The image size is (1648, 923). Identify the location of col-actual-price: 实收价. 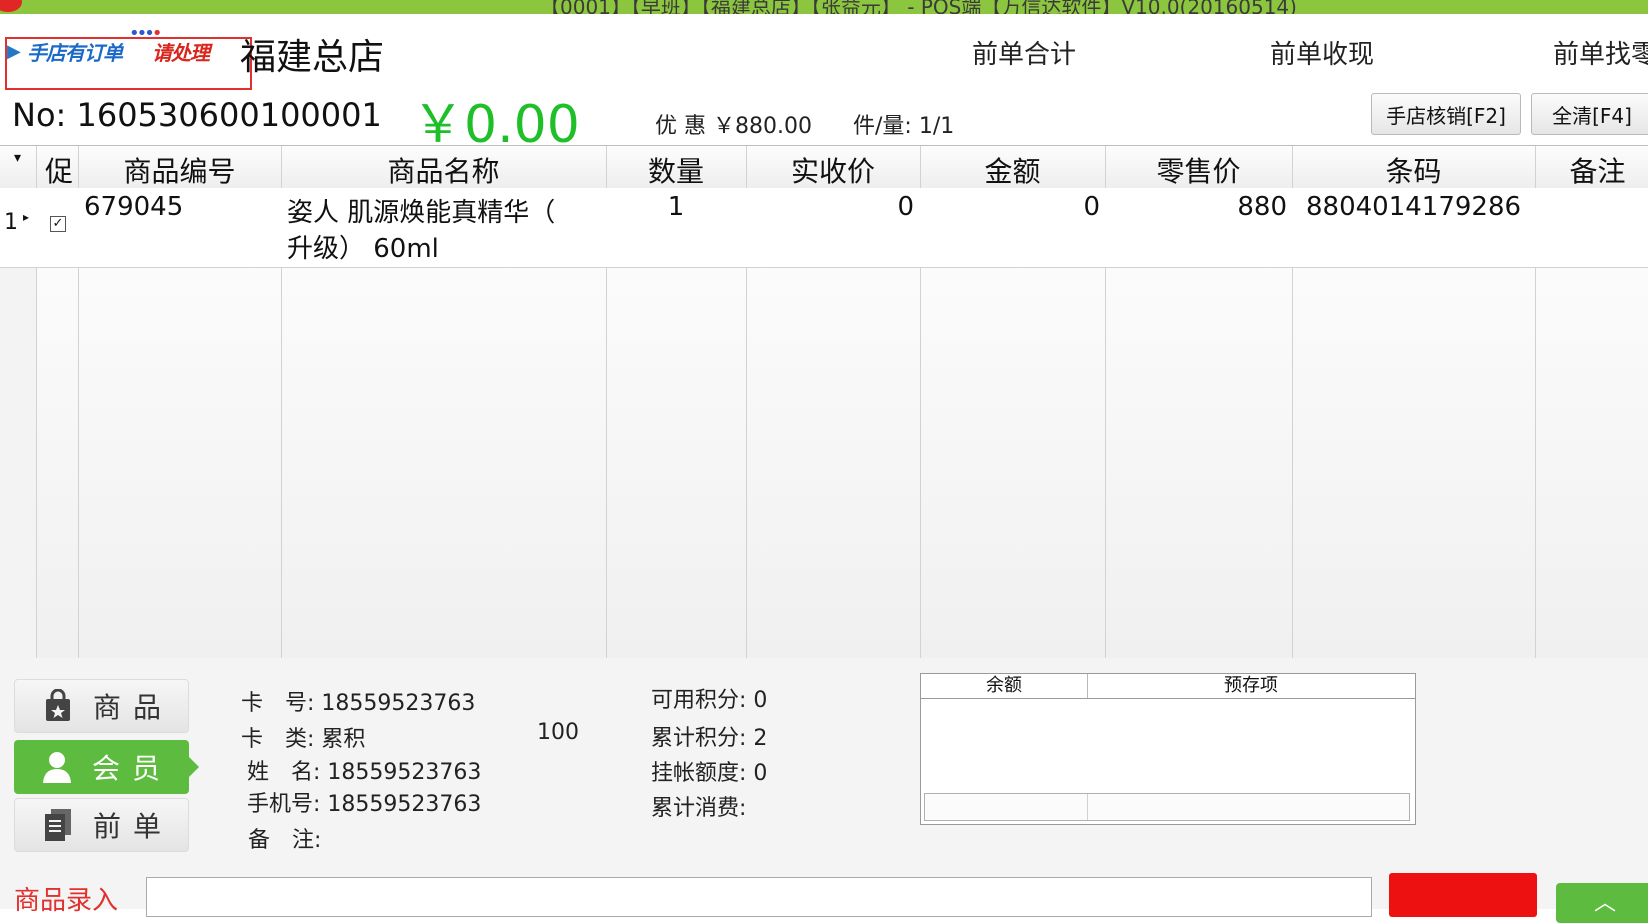
(833, 170).